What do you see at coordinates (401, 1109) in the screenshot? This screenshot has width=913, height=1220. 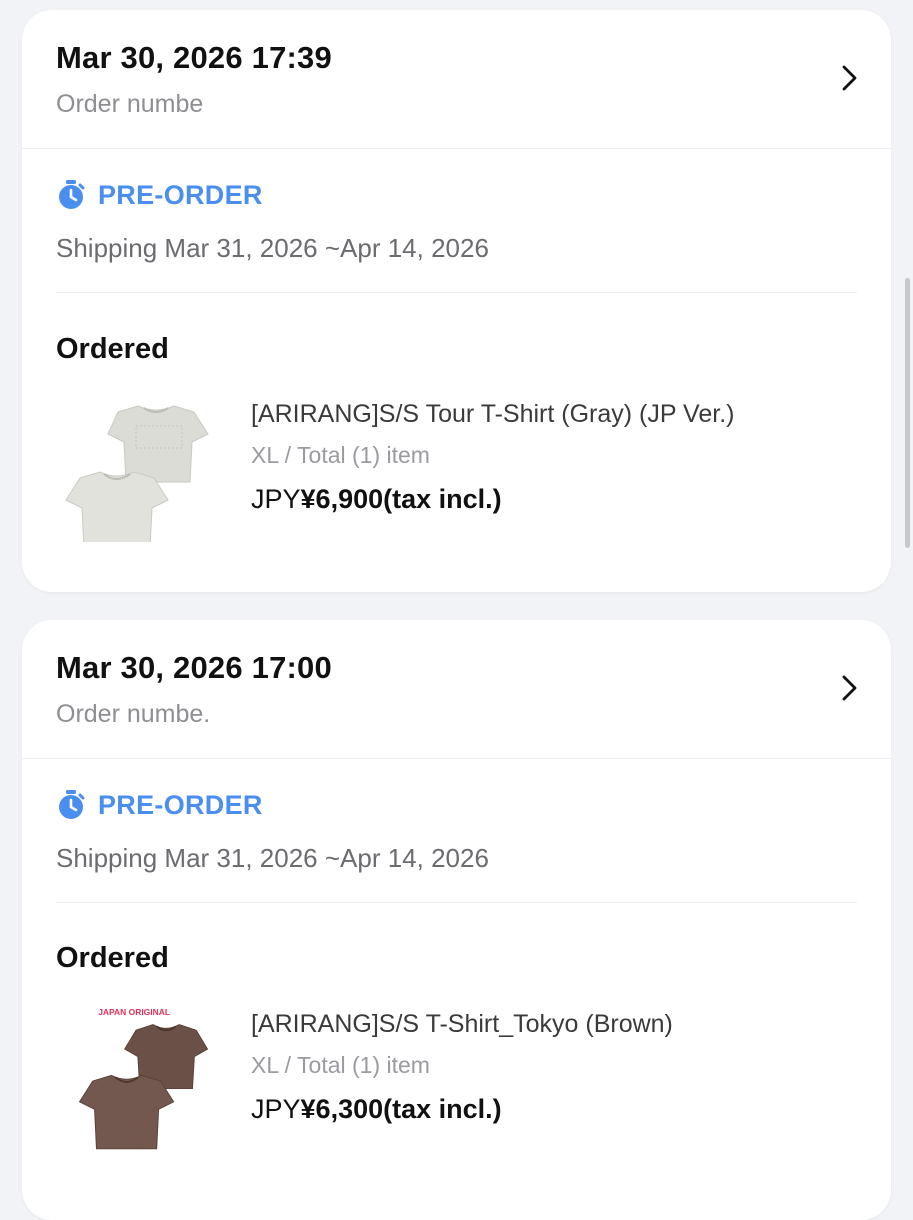 I see `price-amount: ¥6,300(tax incl.)` at bounding box center [401, 1109].